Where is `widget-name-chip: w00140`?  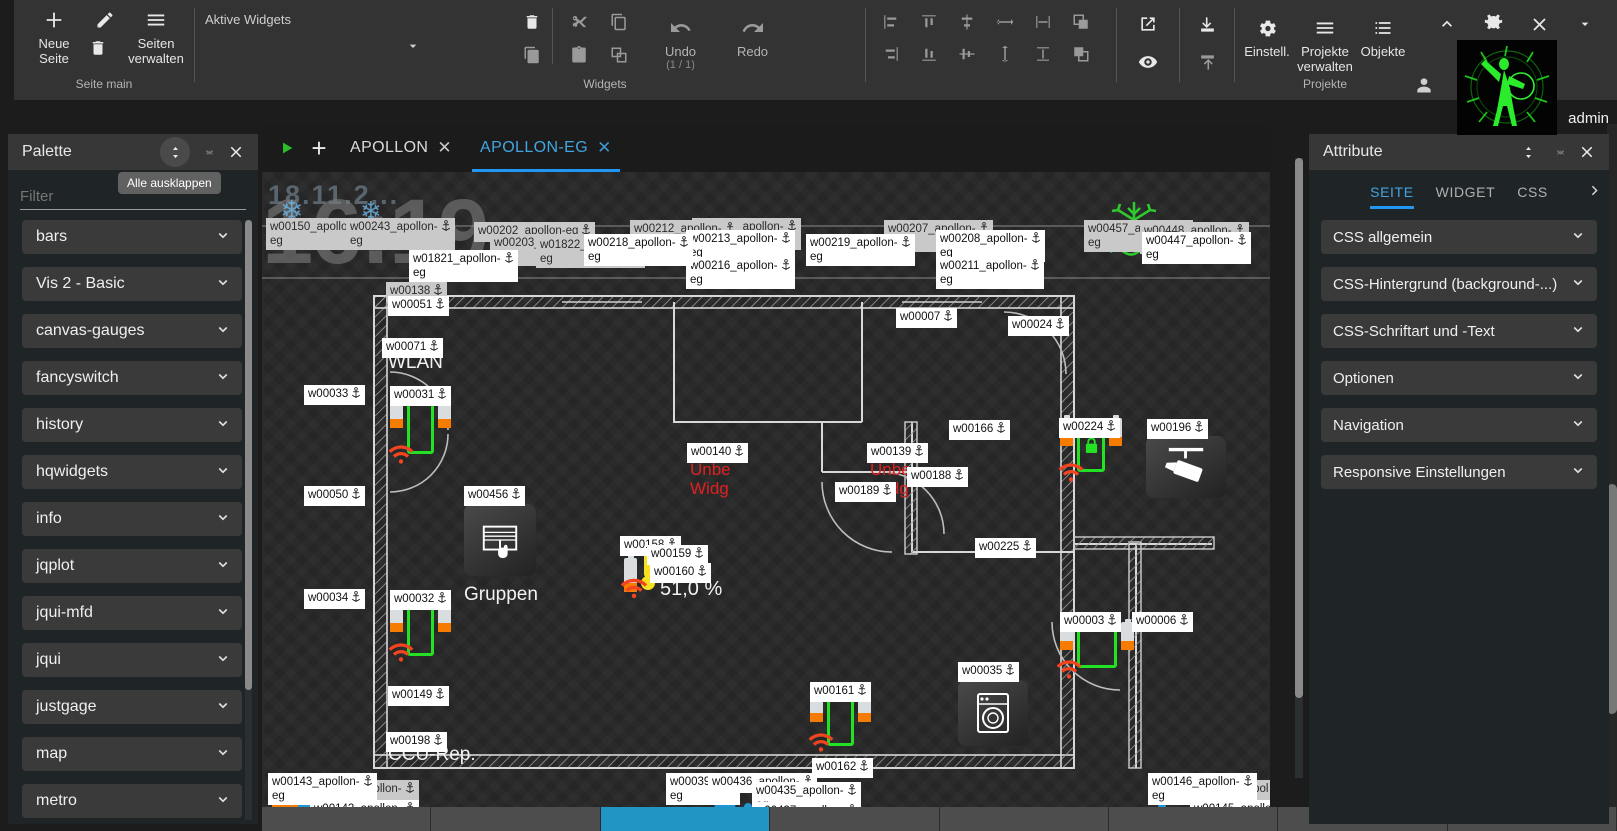
widget-name-chip: w00140 is located at coordinates (718, 453).